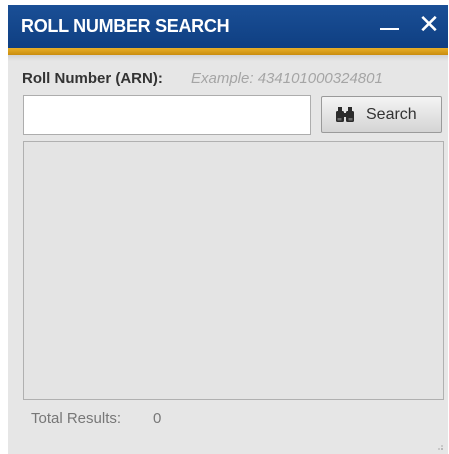 This screenshot has height=454, width=449. I want to click on total-results-count: 0, so click(157, 418).